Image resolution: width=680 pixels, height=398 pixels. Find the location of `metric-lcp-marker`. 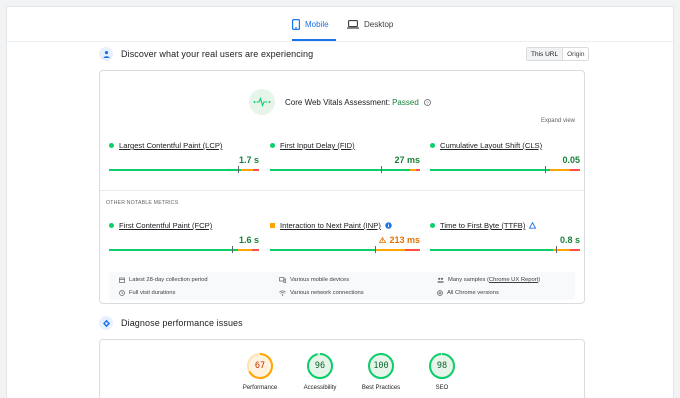

metric-lcp-marker is located at coordinates (238, 169).